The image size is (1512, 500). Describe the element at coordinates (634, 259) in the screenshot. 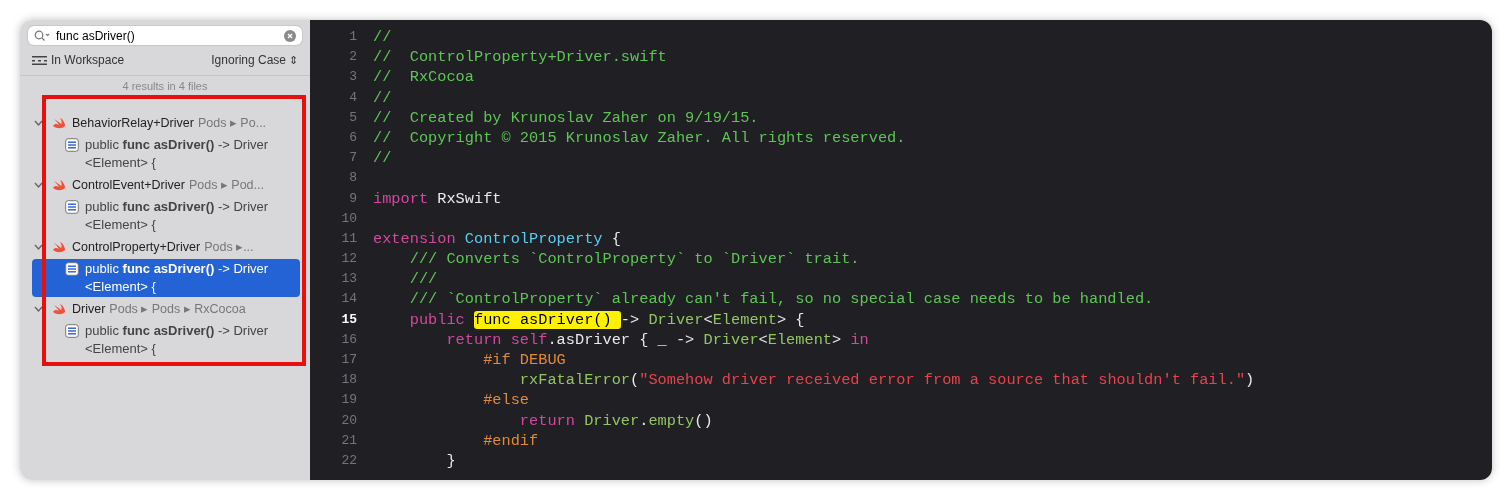

I see `code-line: /// Converts `ControlProperty` to `Driver` trait.` at that location.